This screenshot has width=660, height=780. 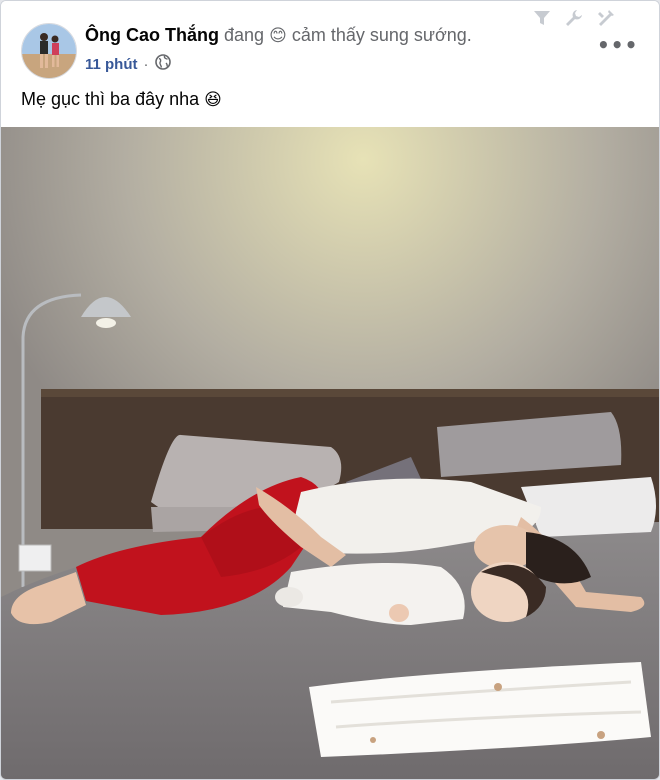 I want to click on globe-icon, so click(x=162, y=64).